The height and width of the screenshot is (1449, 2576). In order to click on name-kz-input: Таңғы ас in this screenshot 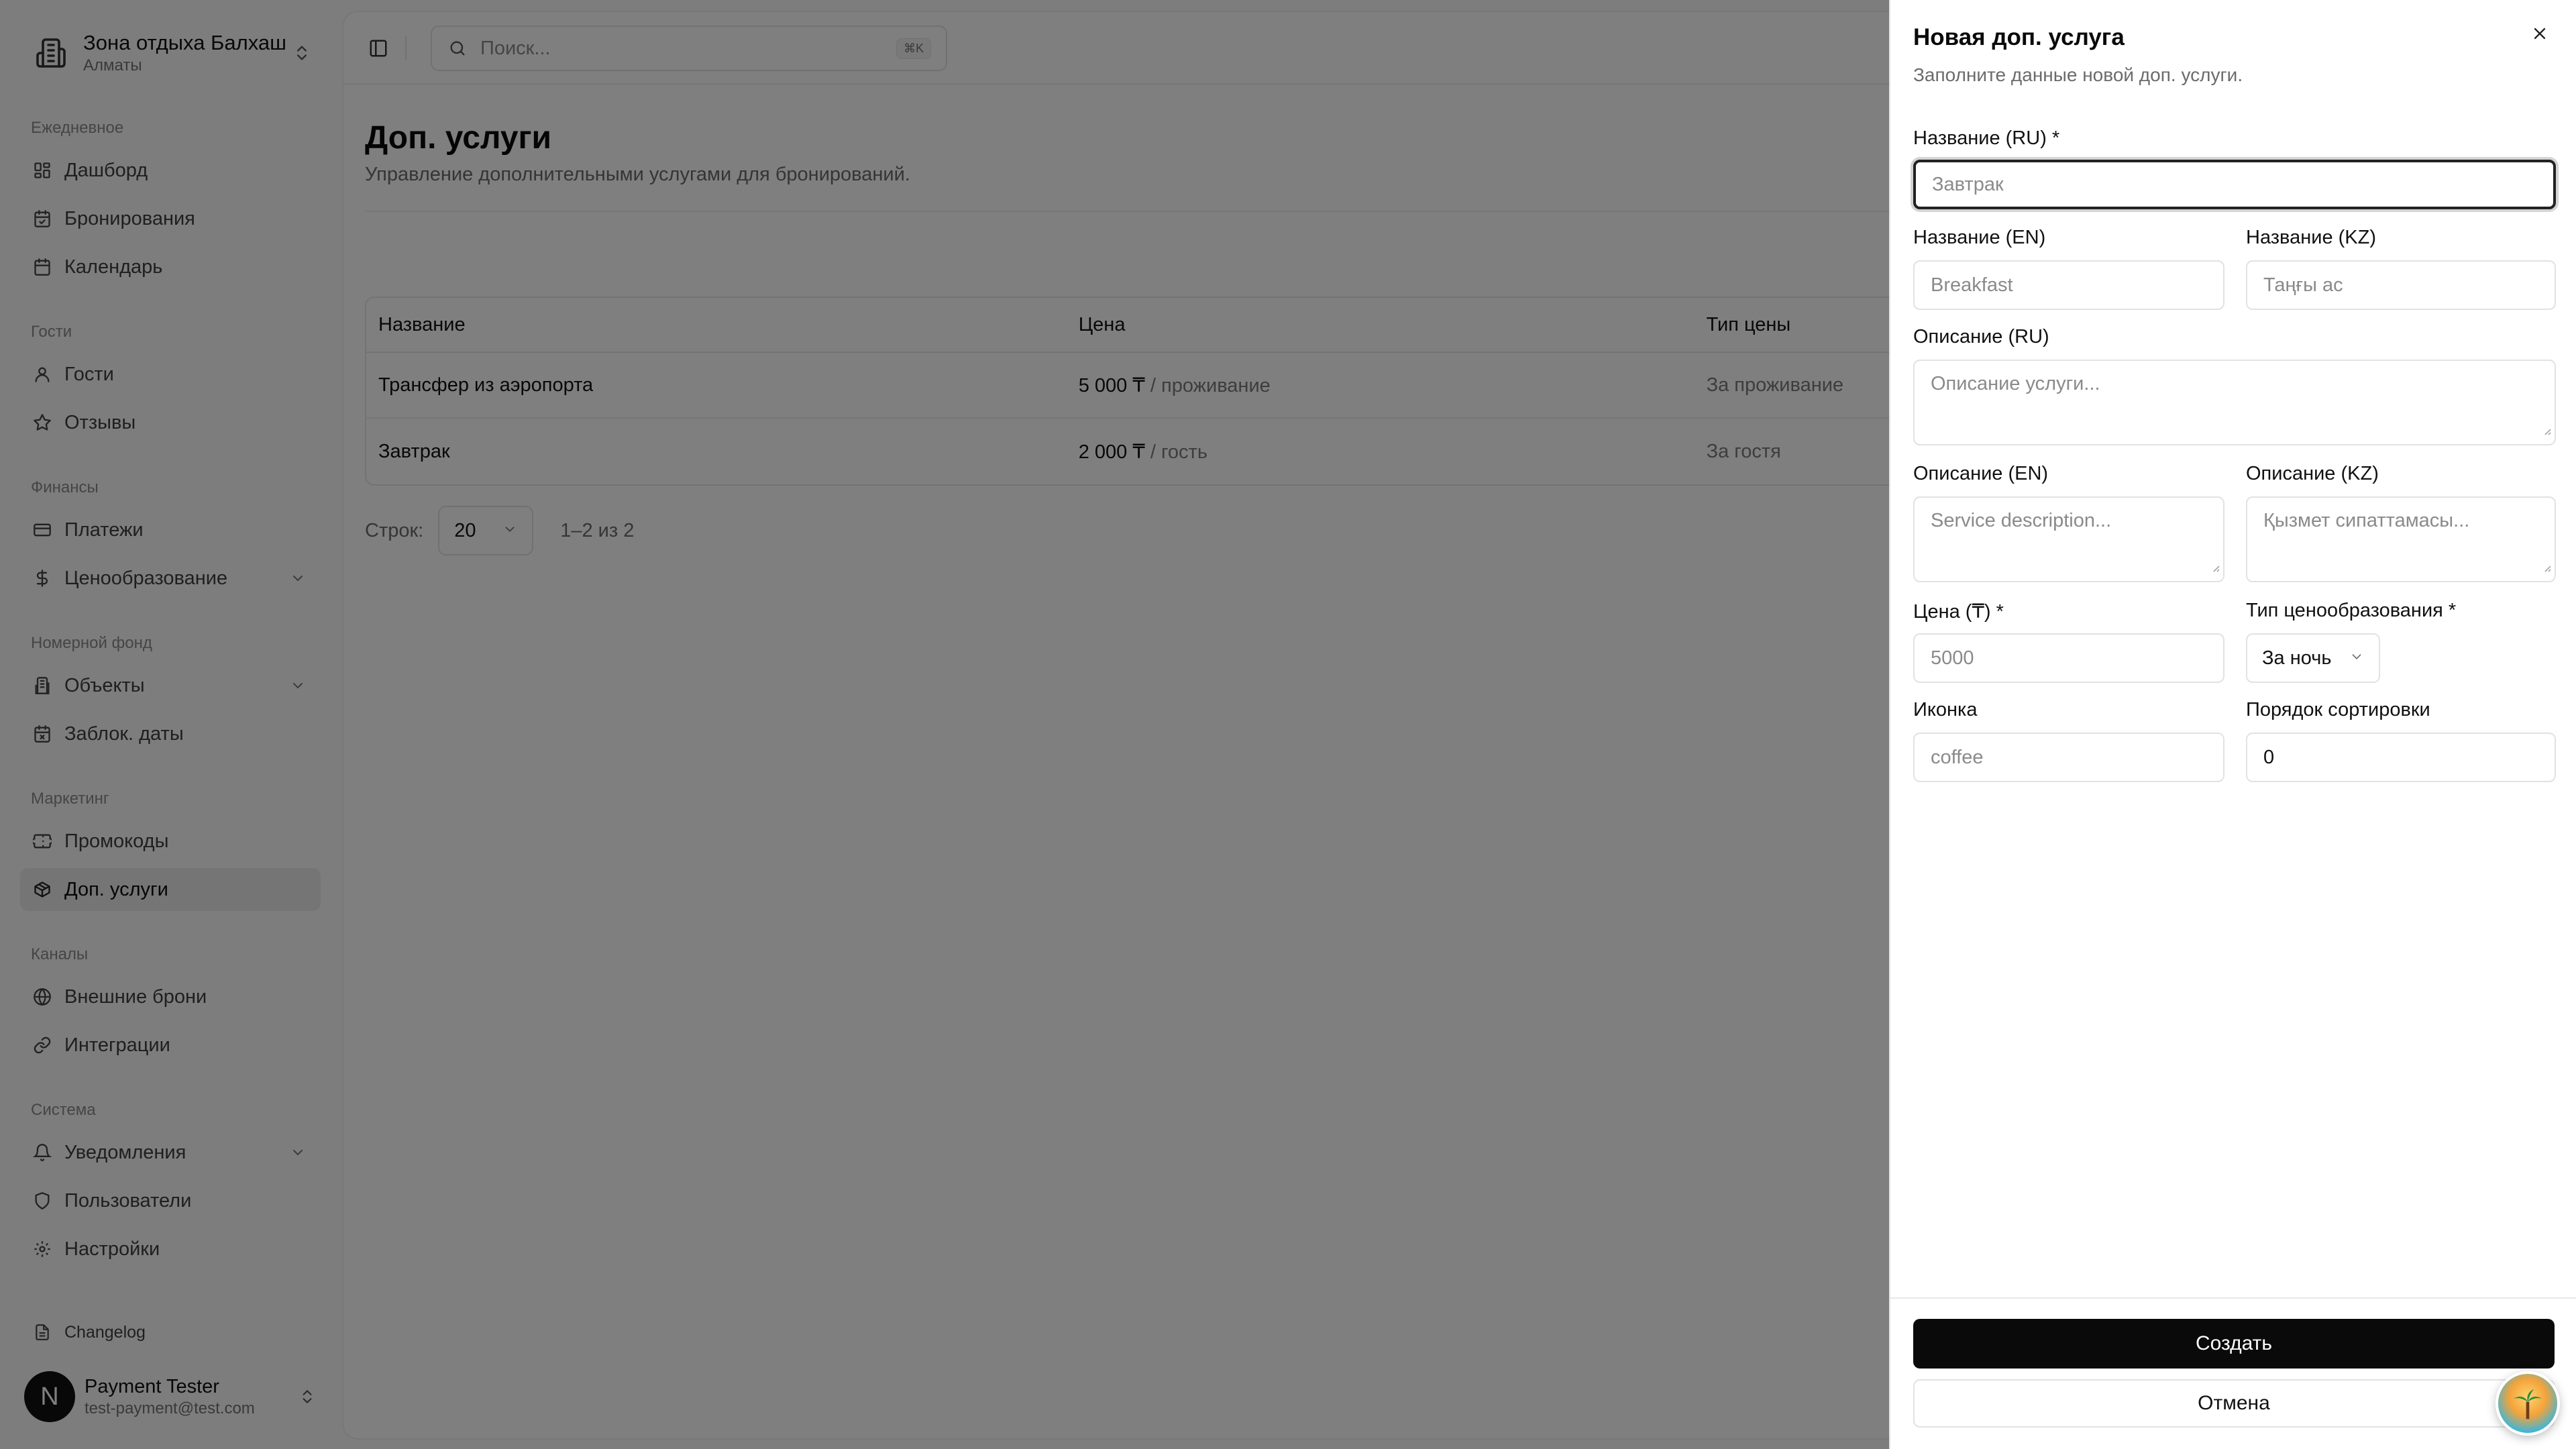, I will do `click(2401, 285)`.